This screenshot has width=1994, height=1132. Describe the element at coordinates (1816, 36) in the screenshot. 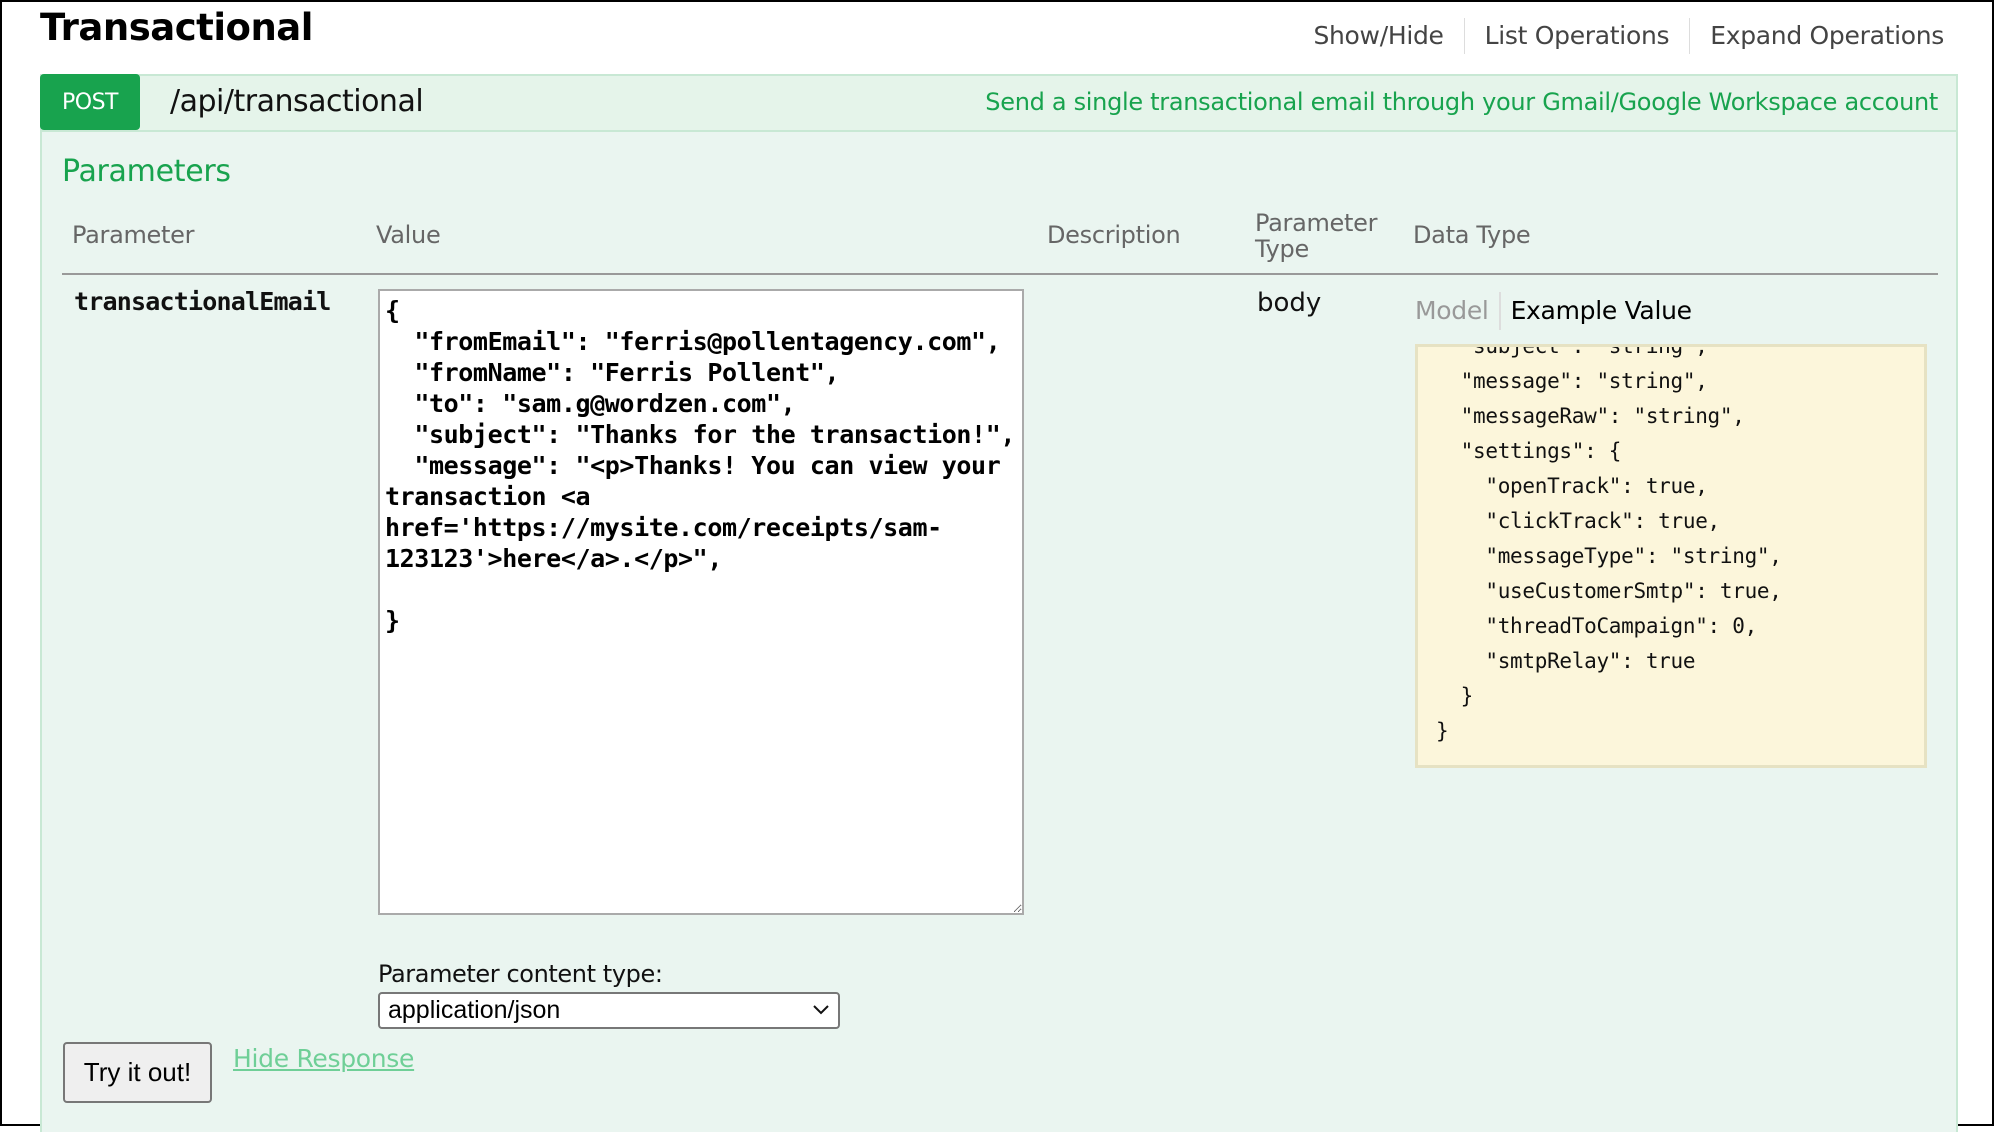

I see `expand-operations-link: Expand Operations` at that location.